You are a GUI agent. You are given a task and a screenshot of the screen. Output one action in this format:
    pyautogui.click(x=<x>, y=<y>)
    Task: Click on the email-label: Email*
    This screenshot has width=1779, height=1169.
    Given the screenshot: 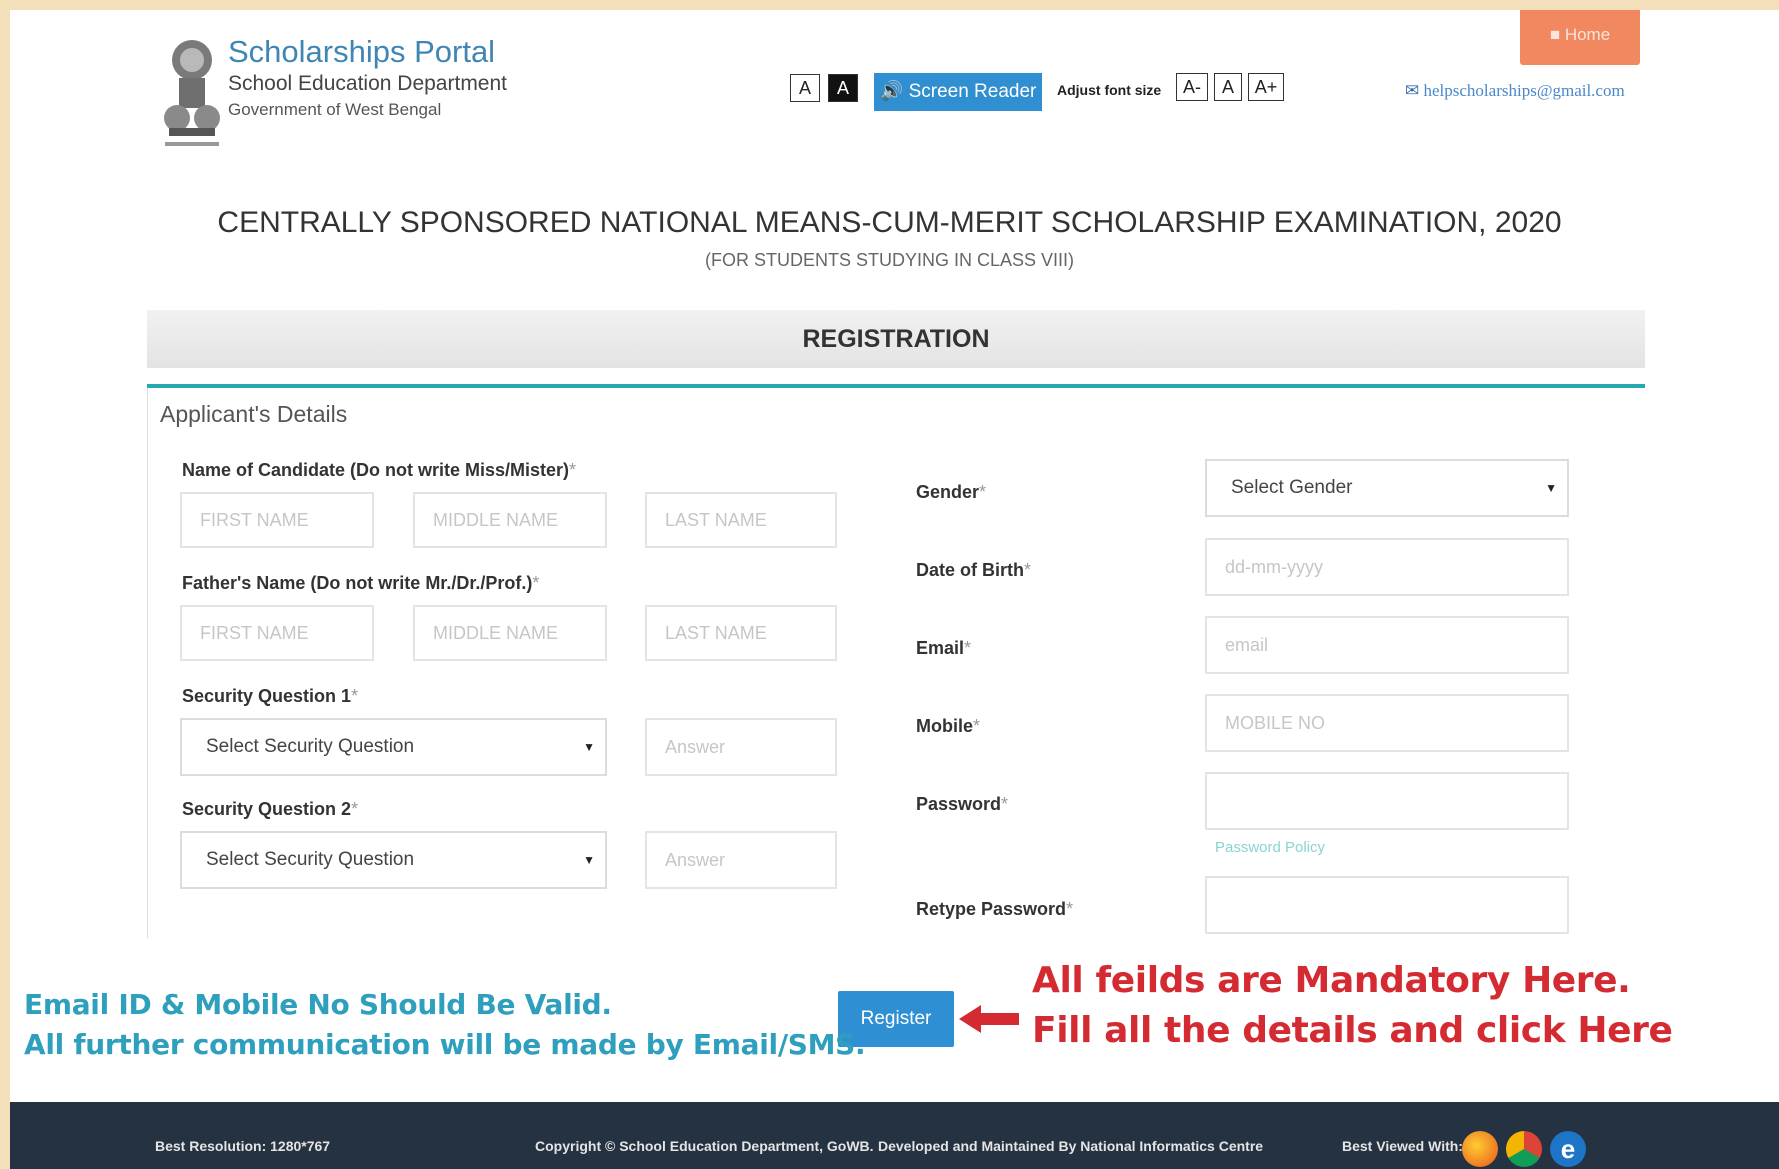 What is the action you would take?
    pyautogui.click(x=943, y=648)
    